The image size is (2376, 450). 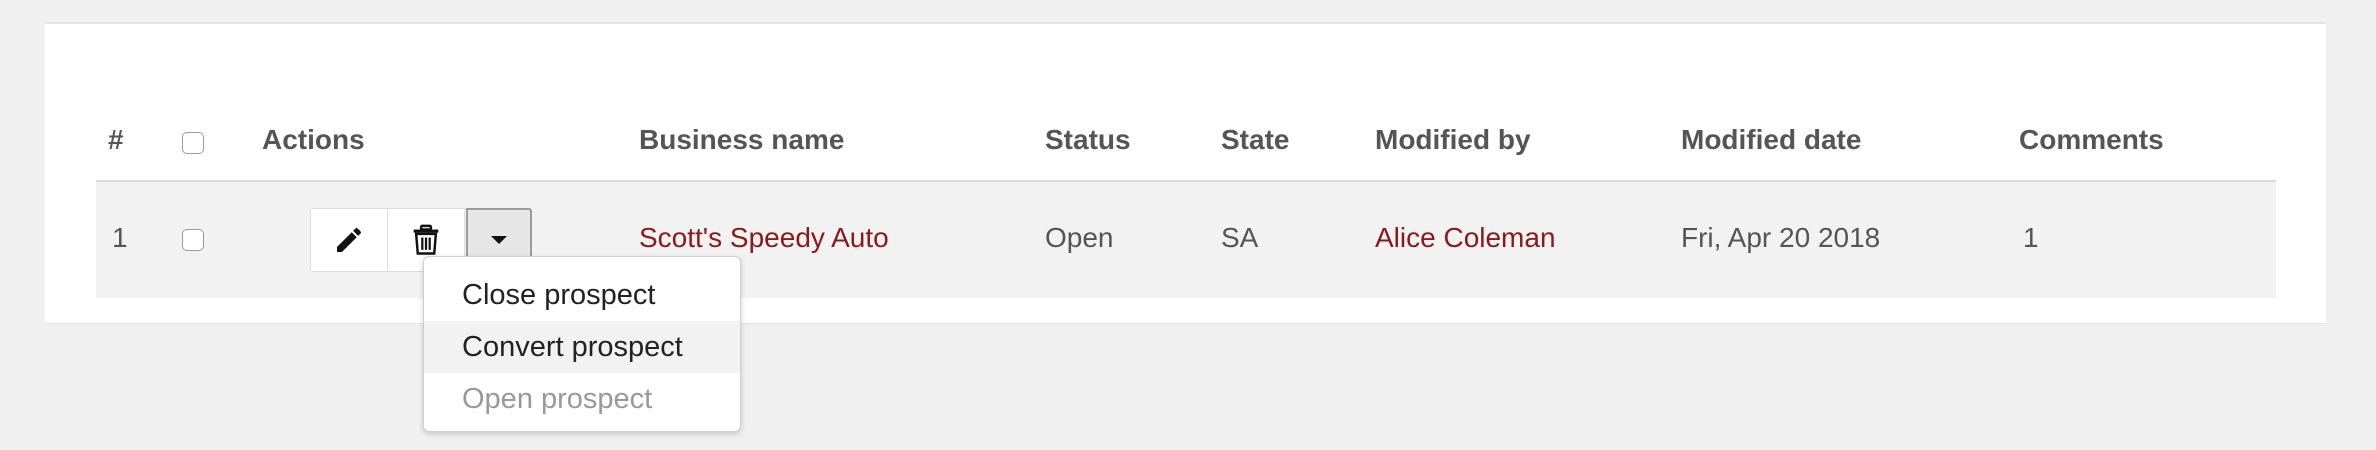 What do you see at coordinates (193, 143) in the screenshot?
I see `select-all-checkbox` at bounding box center [193, 143].